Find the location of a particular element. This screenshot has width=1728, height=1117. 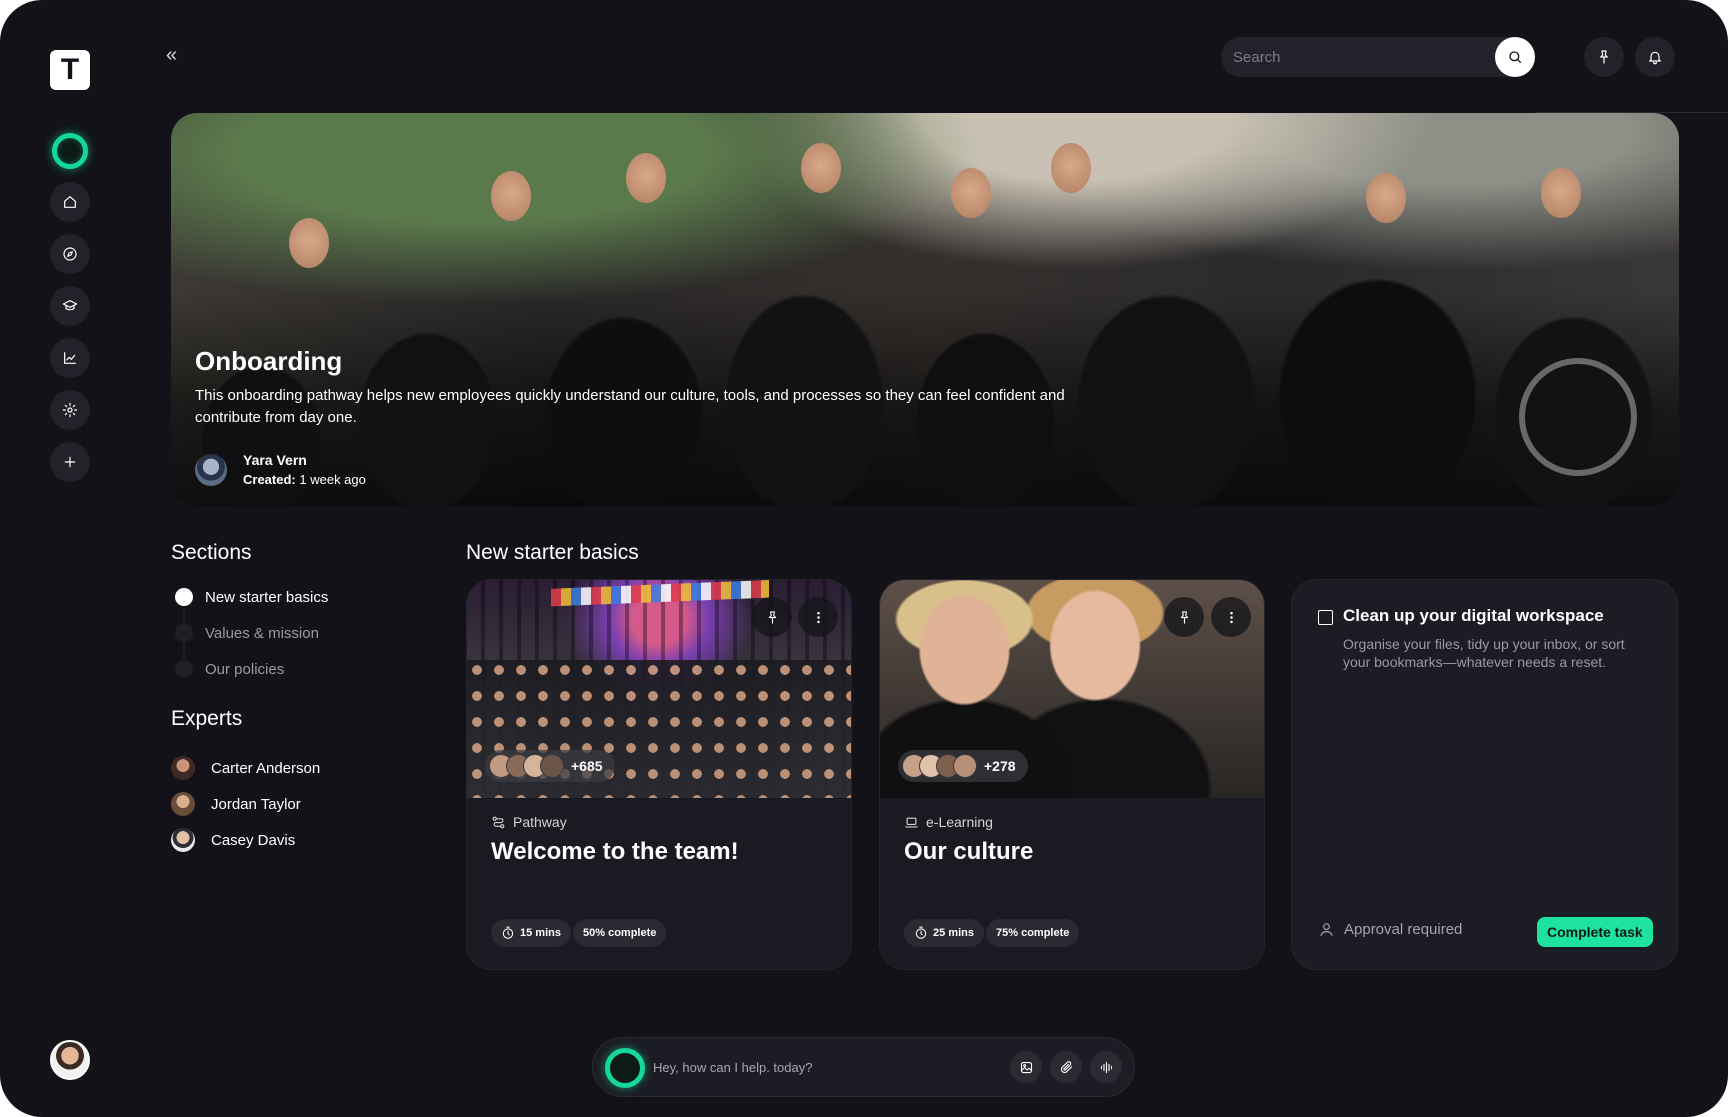

duration-chip: 15 mins is located at coordinates (531, 933).